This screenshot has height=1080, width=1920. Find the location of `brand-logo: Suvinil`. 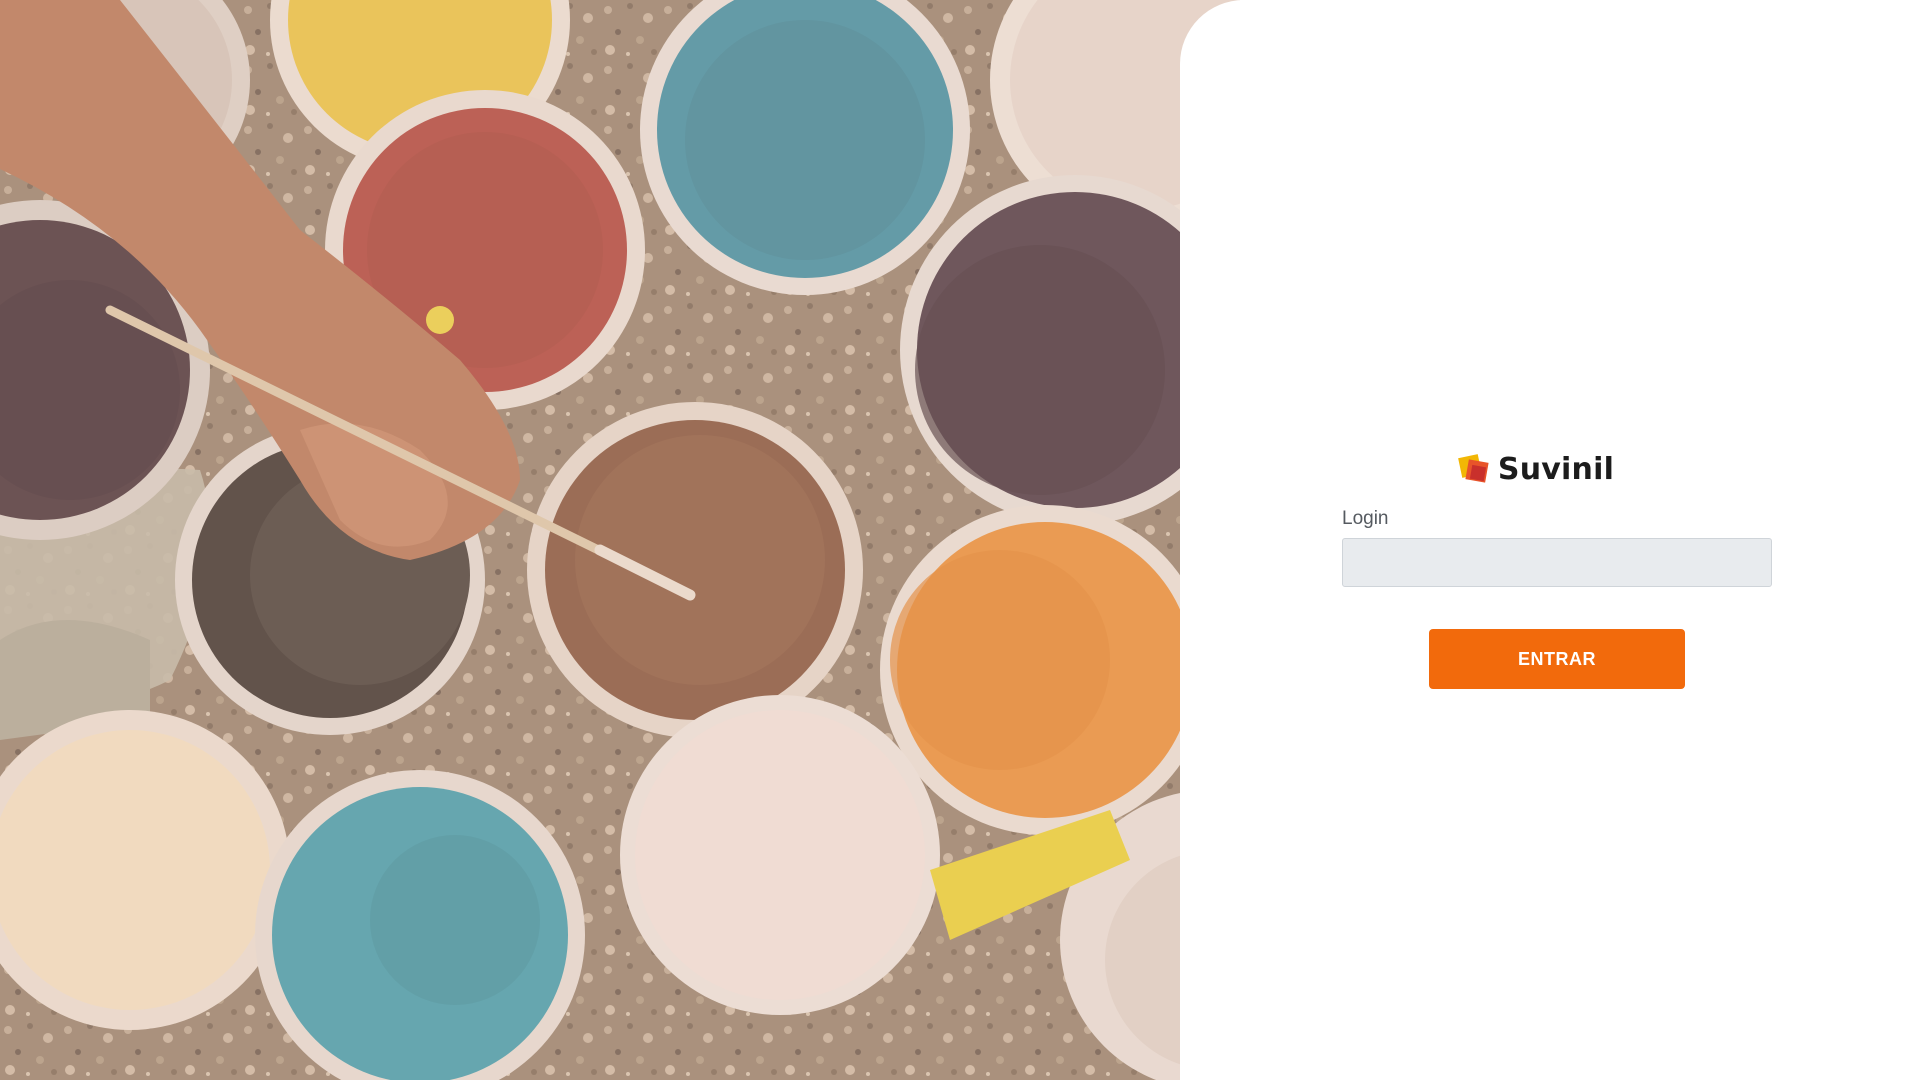

brand-logo: Suvinil is located at coordinates (1536, 469).